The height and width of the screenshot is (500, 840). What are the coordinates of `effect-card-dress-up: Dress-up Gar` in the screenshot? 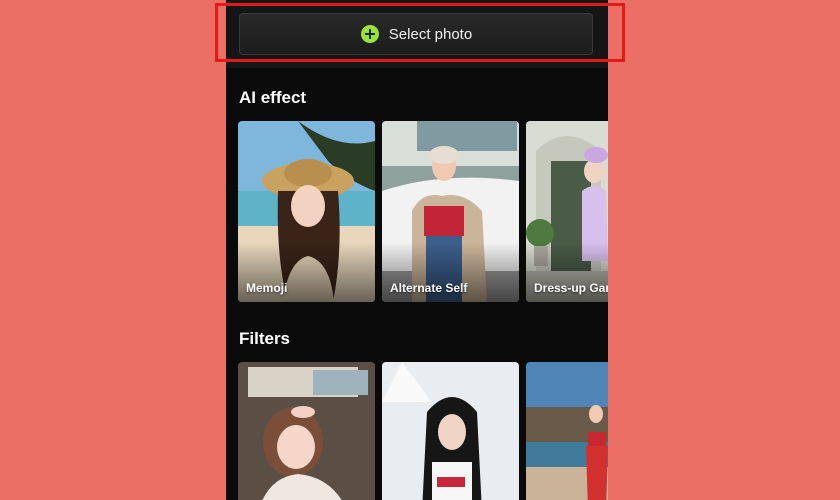 It's located at (567, 211).